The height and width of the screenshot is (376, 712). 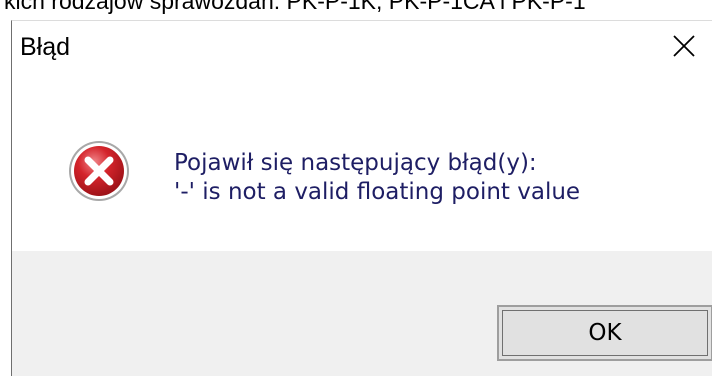 I want to click on dialog-title: Błąd, so click(x=45, y=47).